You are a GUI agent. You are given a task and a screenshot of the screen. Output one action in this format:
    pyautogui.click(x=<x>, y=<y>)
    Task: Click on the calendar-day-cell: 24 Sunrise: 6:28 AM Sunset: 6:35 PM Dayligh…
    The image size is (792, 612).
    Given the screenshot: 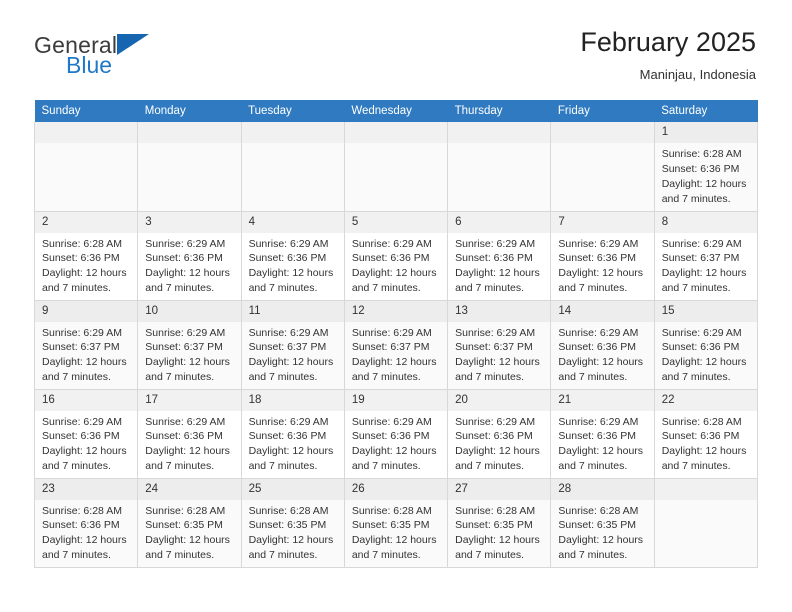 What is the action you would take?
    pyautogui.click(x=189, y=523)
    